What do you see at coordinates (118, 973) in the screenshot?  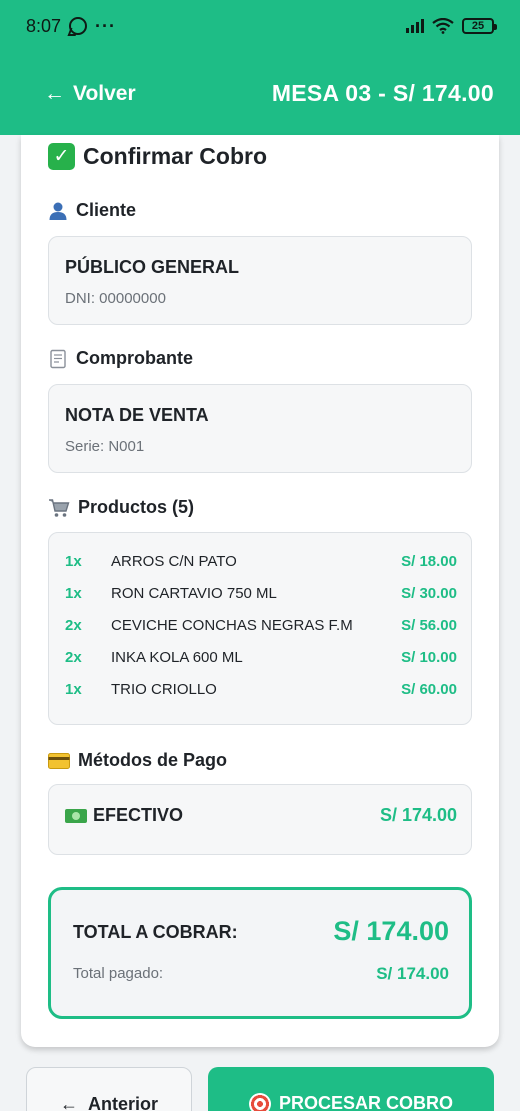 I see `paid-label: Total pagado:` at bounding box center [118, 973].